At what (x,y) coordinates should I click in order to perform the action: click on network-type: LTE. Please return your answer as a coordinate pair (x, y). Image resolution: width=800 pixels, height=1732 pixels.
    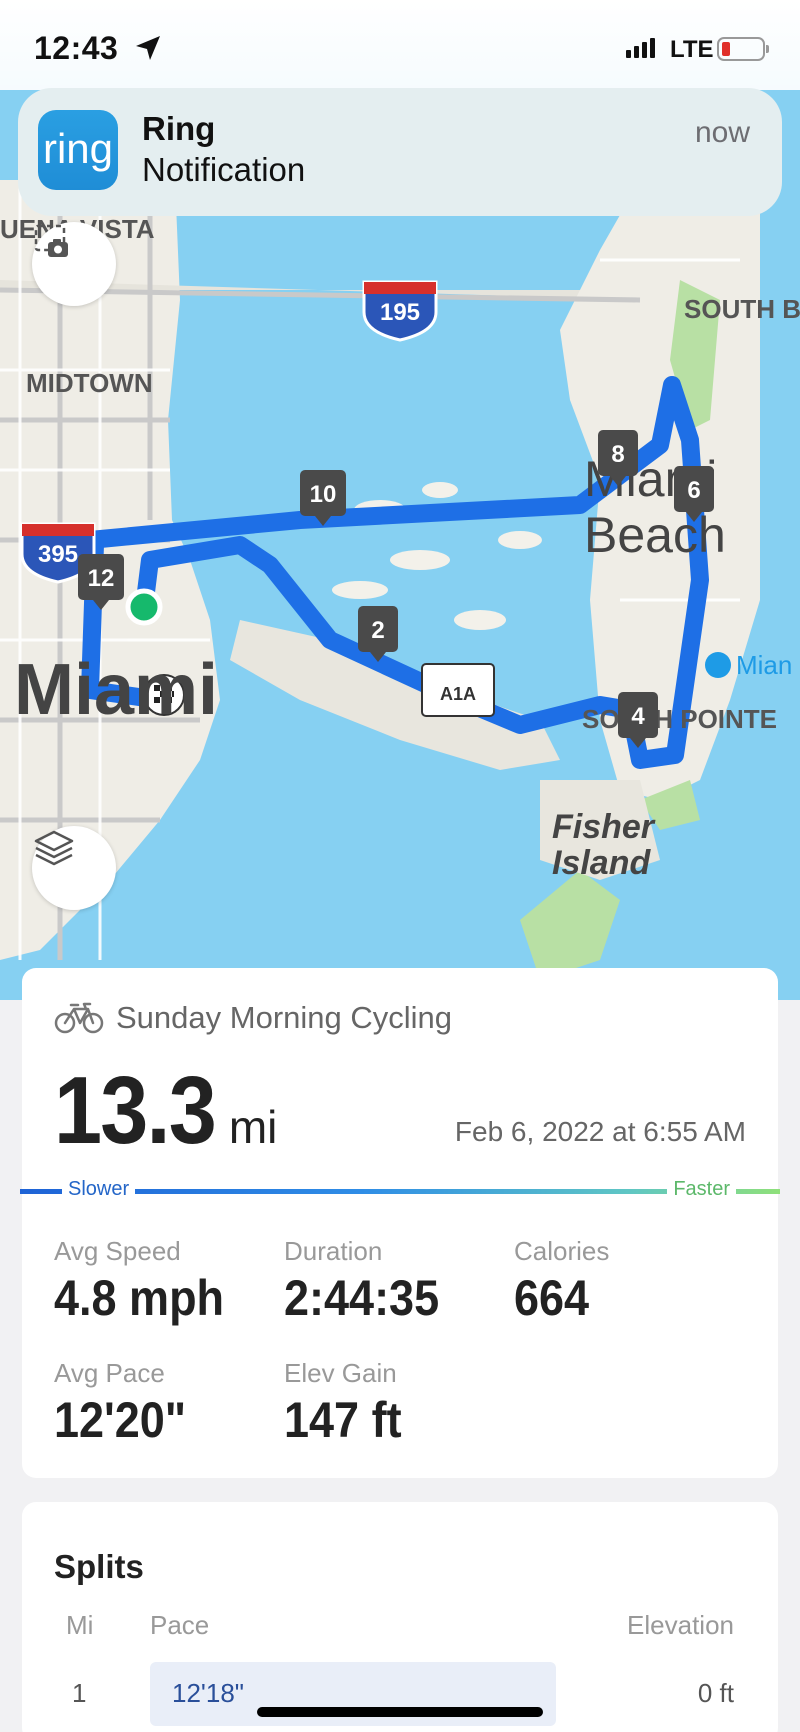
    Looking at the image, I should click on (692, 49).